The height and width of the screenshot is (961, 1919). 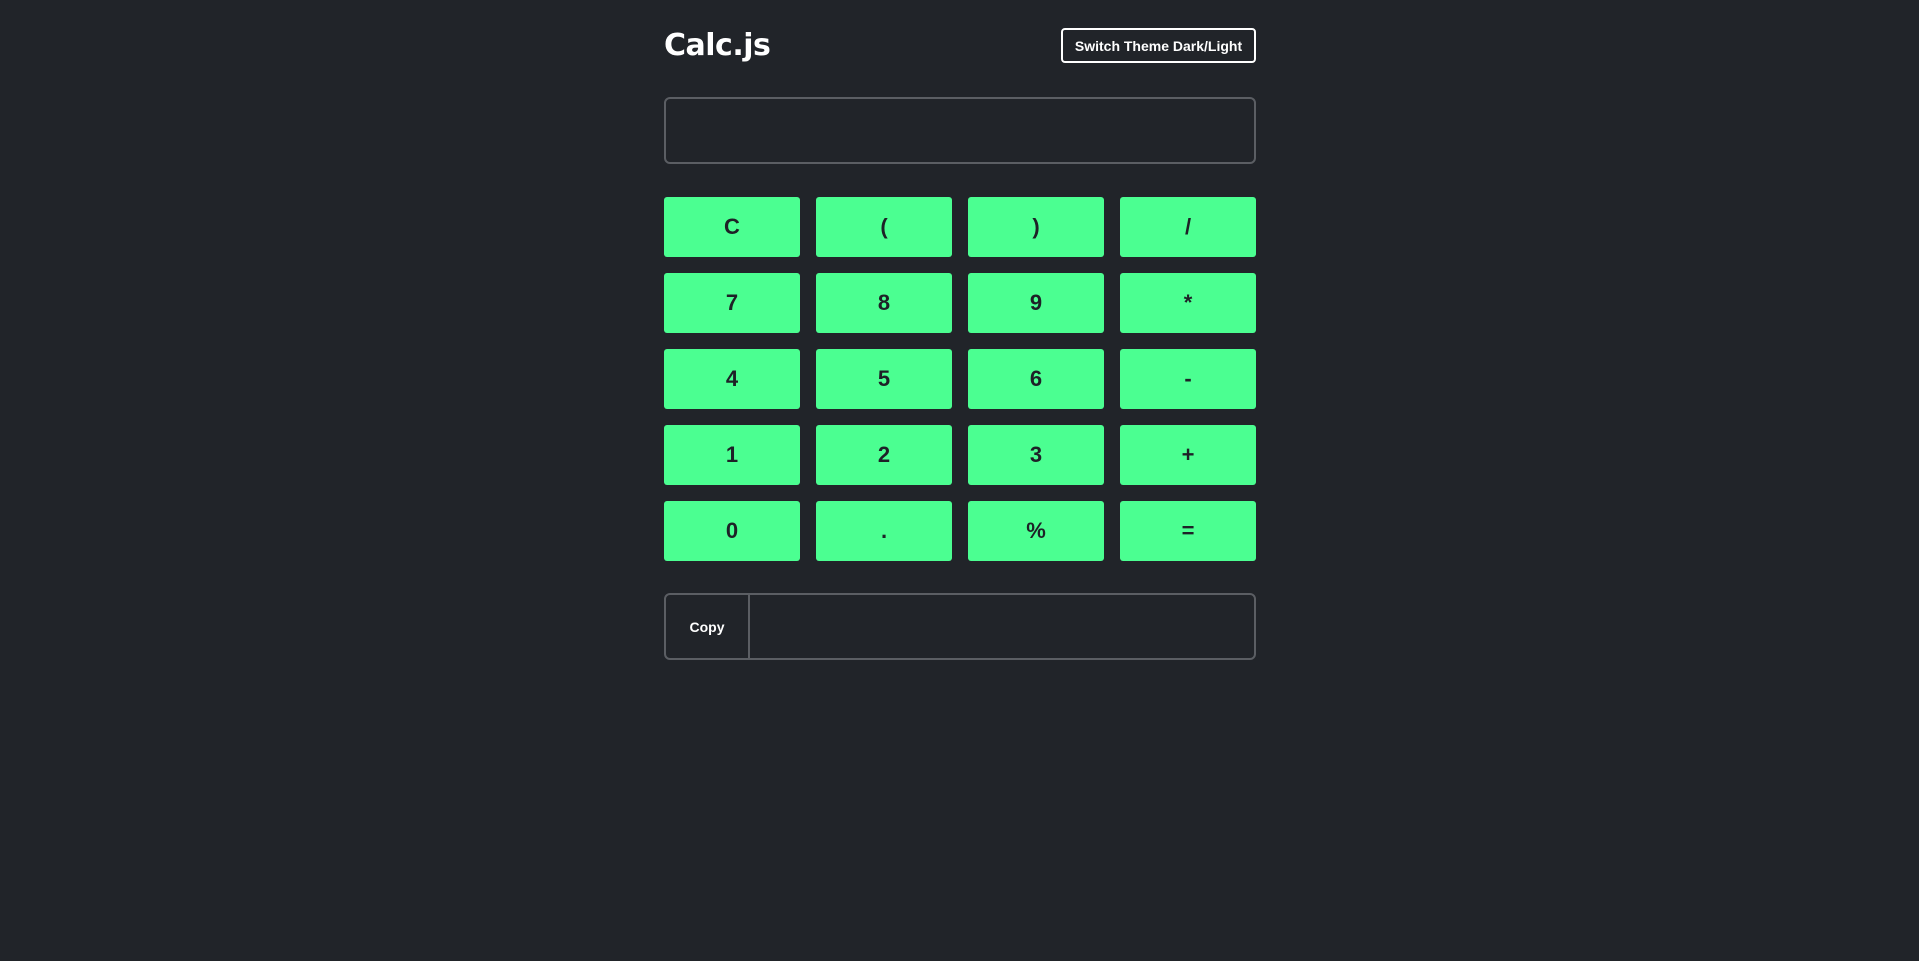 I want to click on digit-6-button: 6, so click(x=1036, y=379).